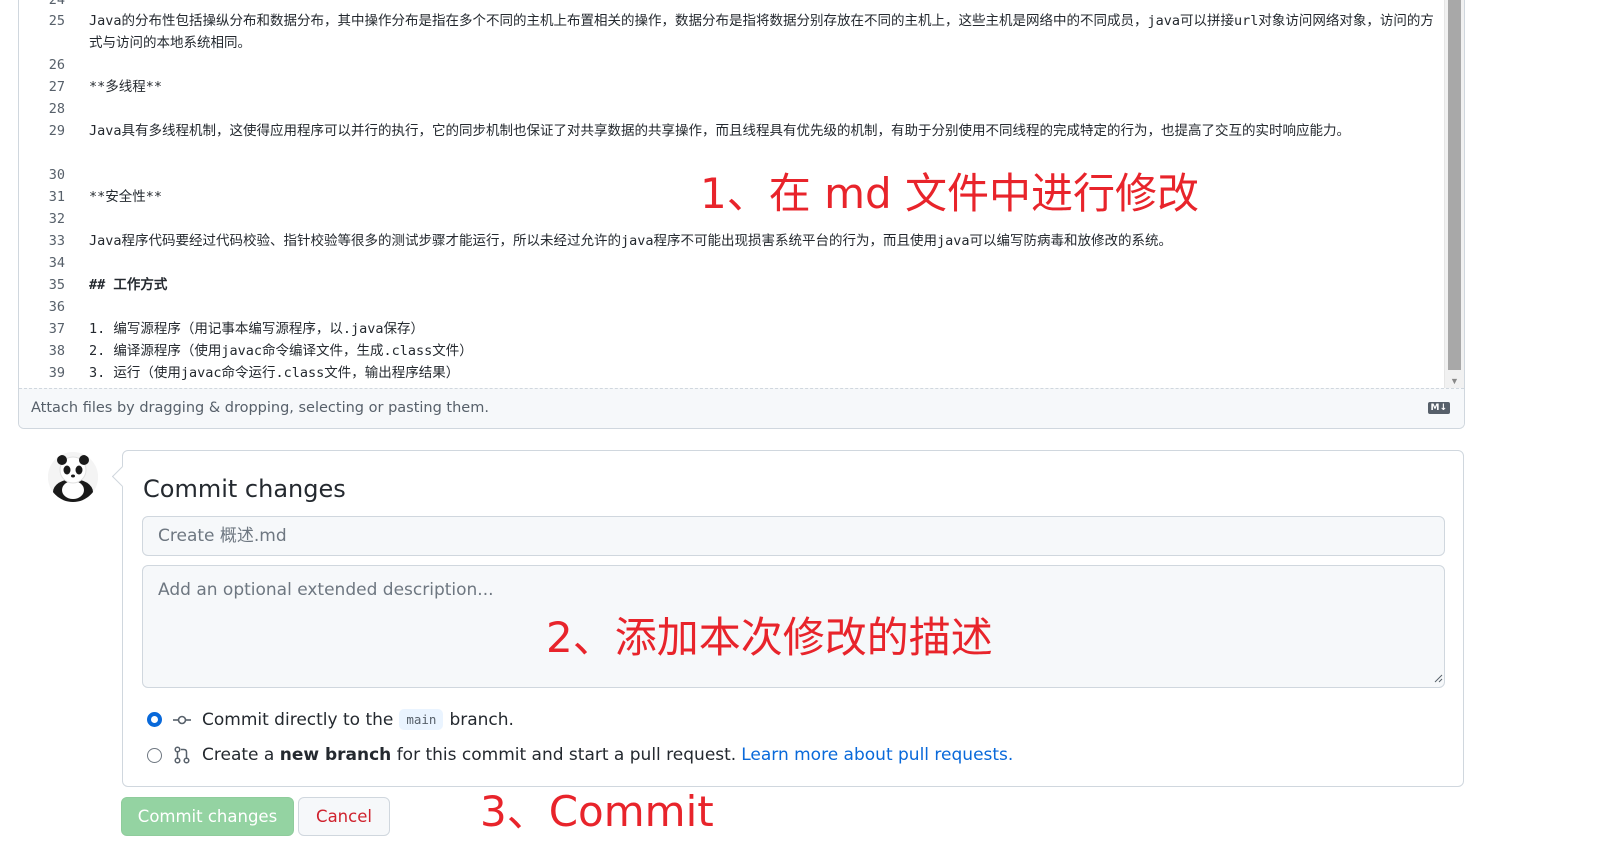 The width and height of the screenshot is (1603, 862). I want to click on commit-direct-option: Commit directly to the main branch., so click(330, 719).